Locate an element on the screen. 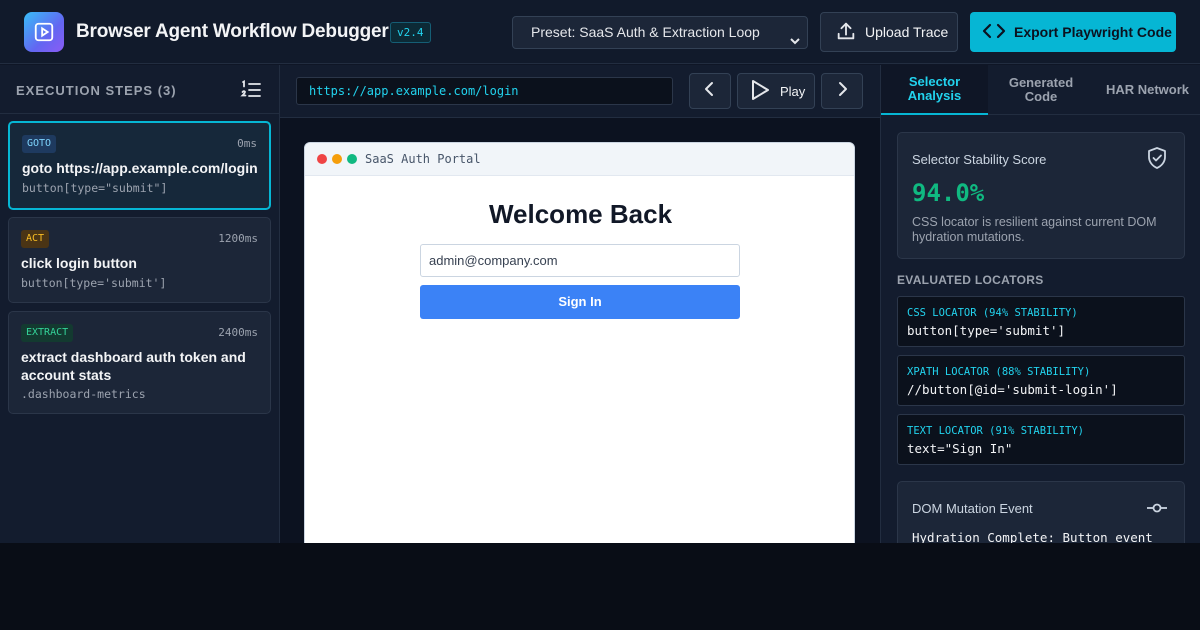 Image resolution: width=1200 pixels, height=630 pixels. next-step-button is located at coordinates (842, 91).